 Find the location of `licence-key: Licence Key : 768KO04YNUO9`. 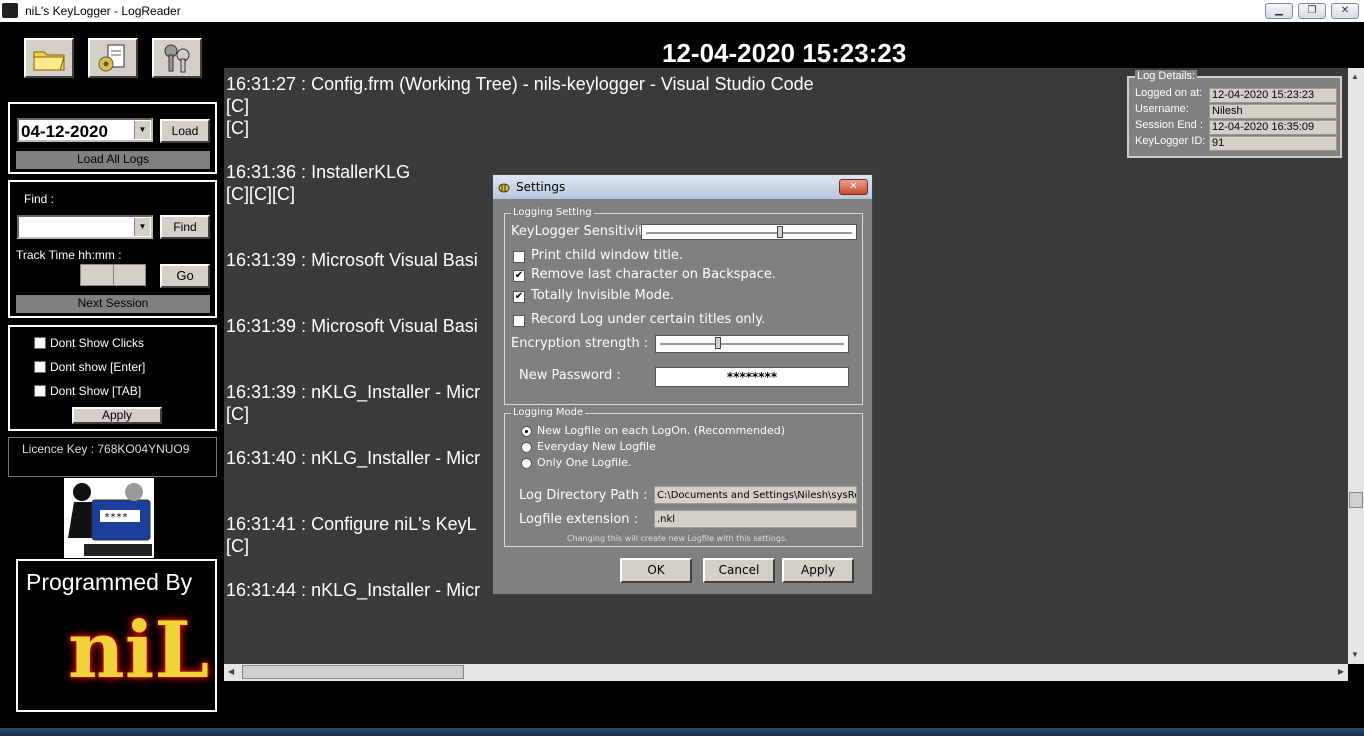

licence-key: Licence Key : 768KO04YNUO9 is located at coordinates (106, 449).